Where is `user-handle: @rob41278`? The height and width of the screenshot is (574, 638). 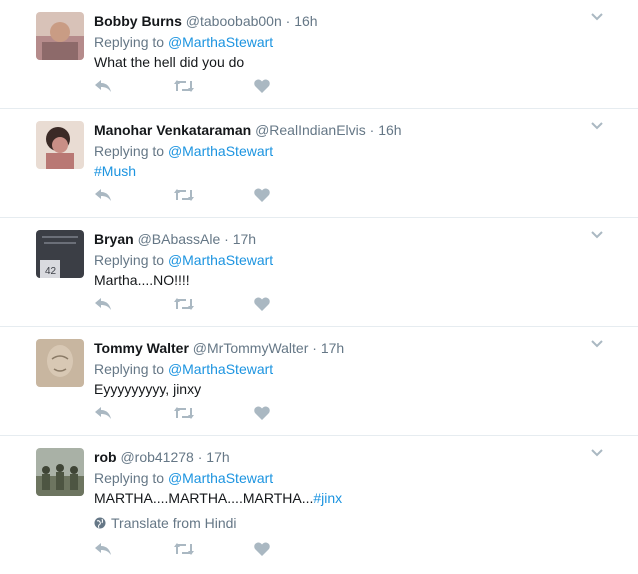 user-handle: @rob41278 is located at coordinates (156, 457).